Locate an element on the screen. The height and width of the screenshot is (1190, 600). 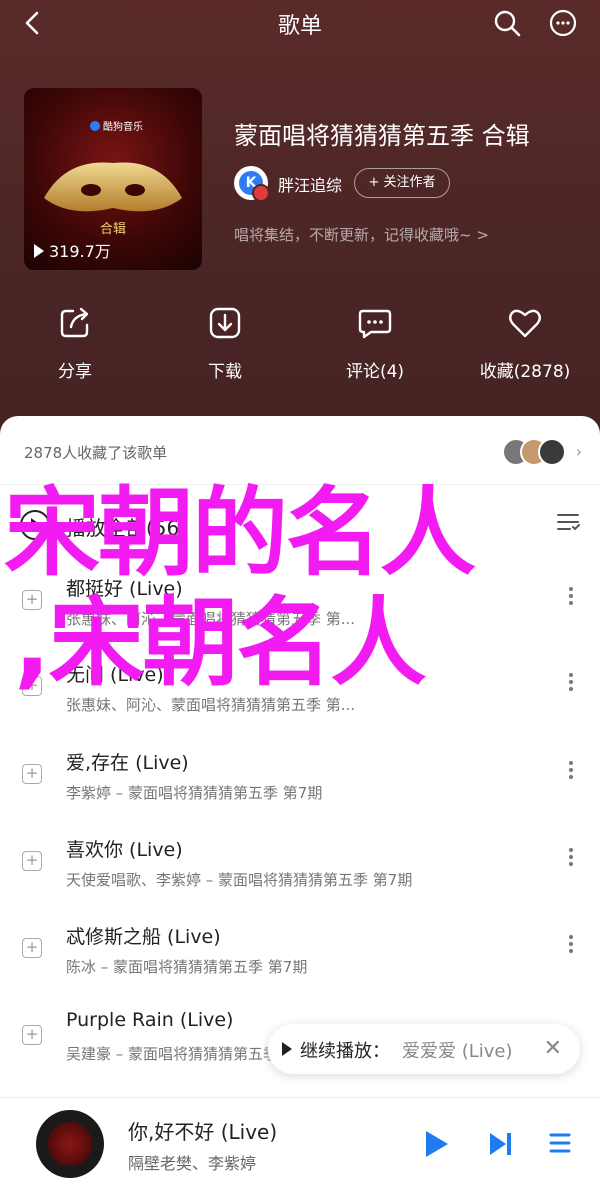
download-button: 下载 is located at coordinates (225, 343).